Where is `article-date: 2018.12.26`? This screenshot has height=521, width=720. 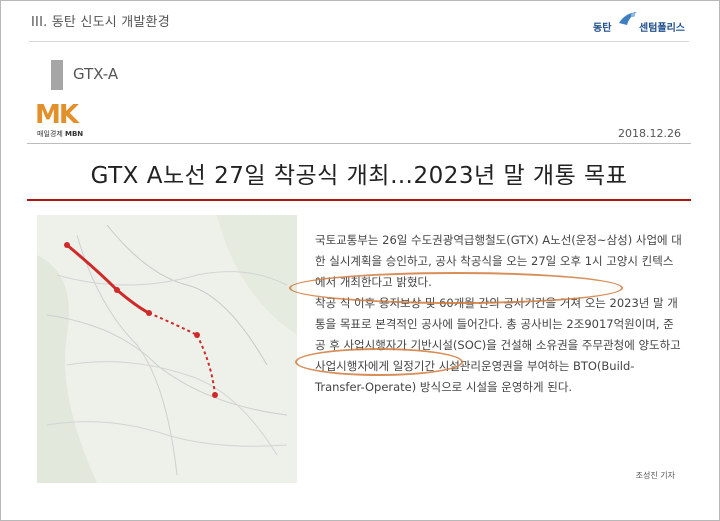
article-date: 2018.12.26 is located at coordinates (649, 133).